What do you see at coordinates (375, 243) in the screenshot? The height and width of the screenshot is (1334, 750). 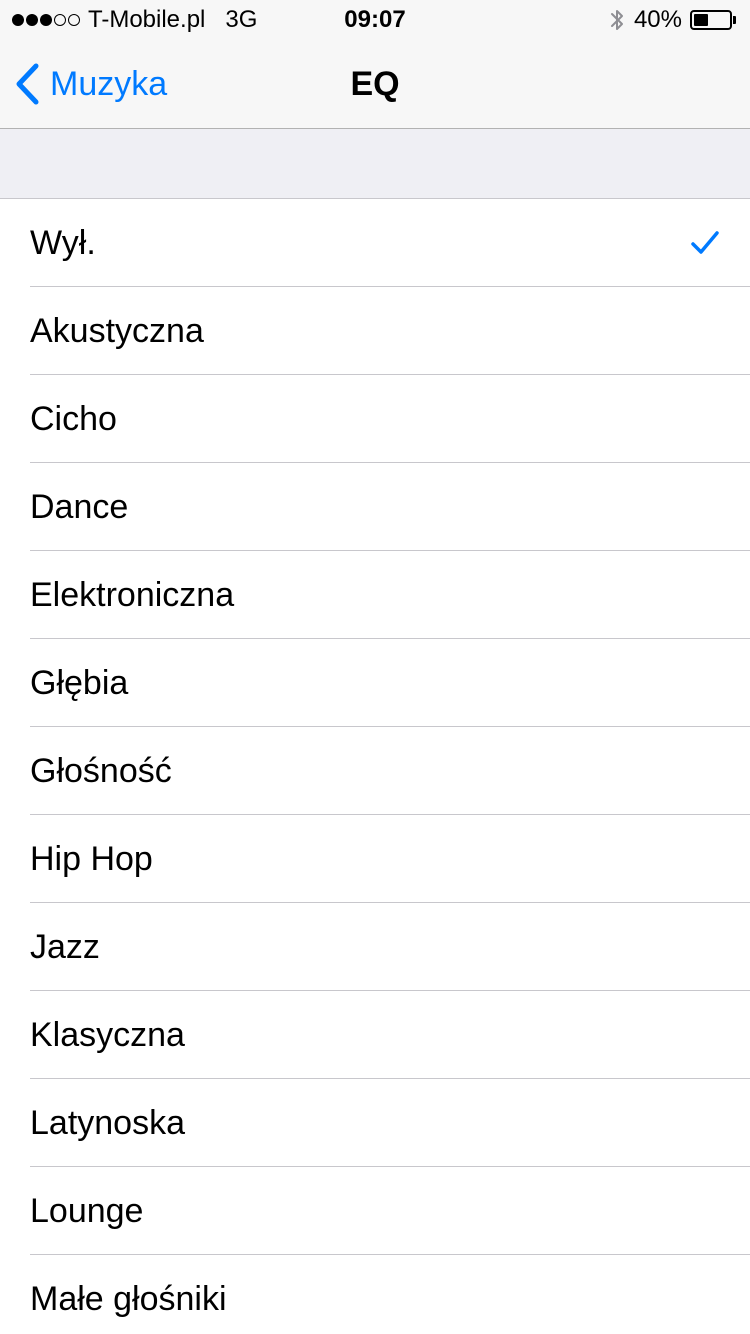 I see `eq-preset-row: Wył.` at bounding box center [375, 243].